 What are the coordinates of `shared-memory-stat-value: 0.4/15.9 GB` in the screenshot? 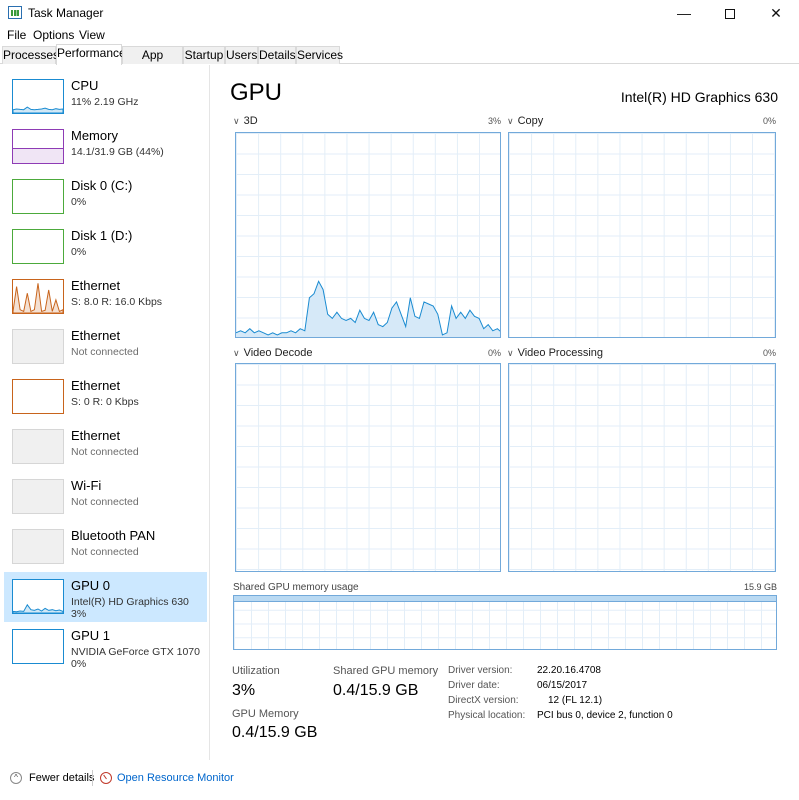 It's located at (376, 690).